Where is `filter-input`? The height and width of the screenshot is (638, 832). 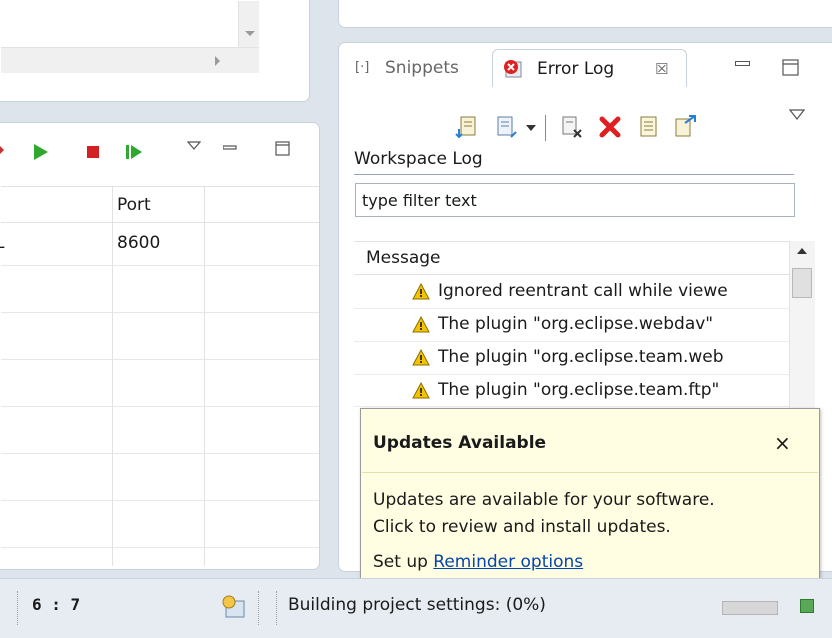
filter-input is located at coordinates (575, 200).